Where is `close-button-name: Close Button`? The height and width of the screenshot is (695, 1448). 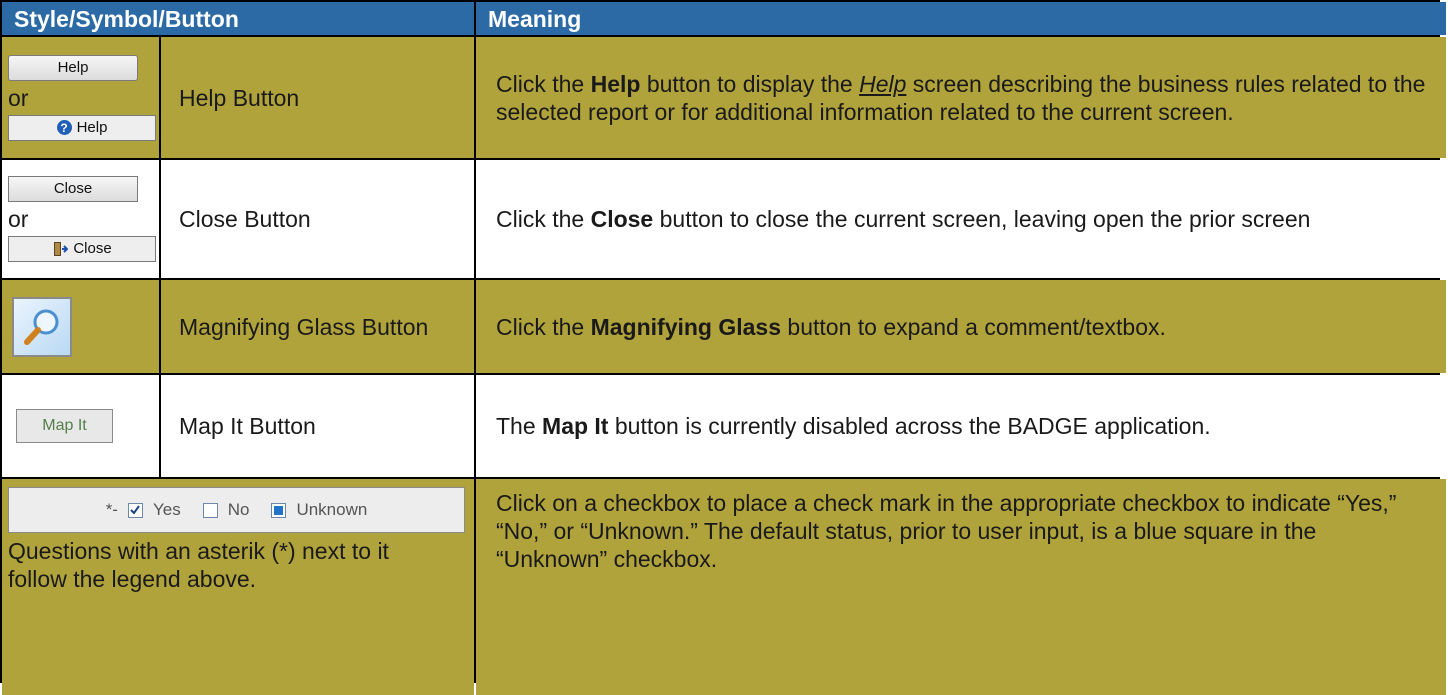
close-button-name: Close Button is located at coordinates (317, 219).